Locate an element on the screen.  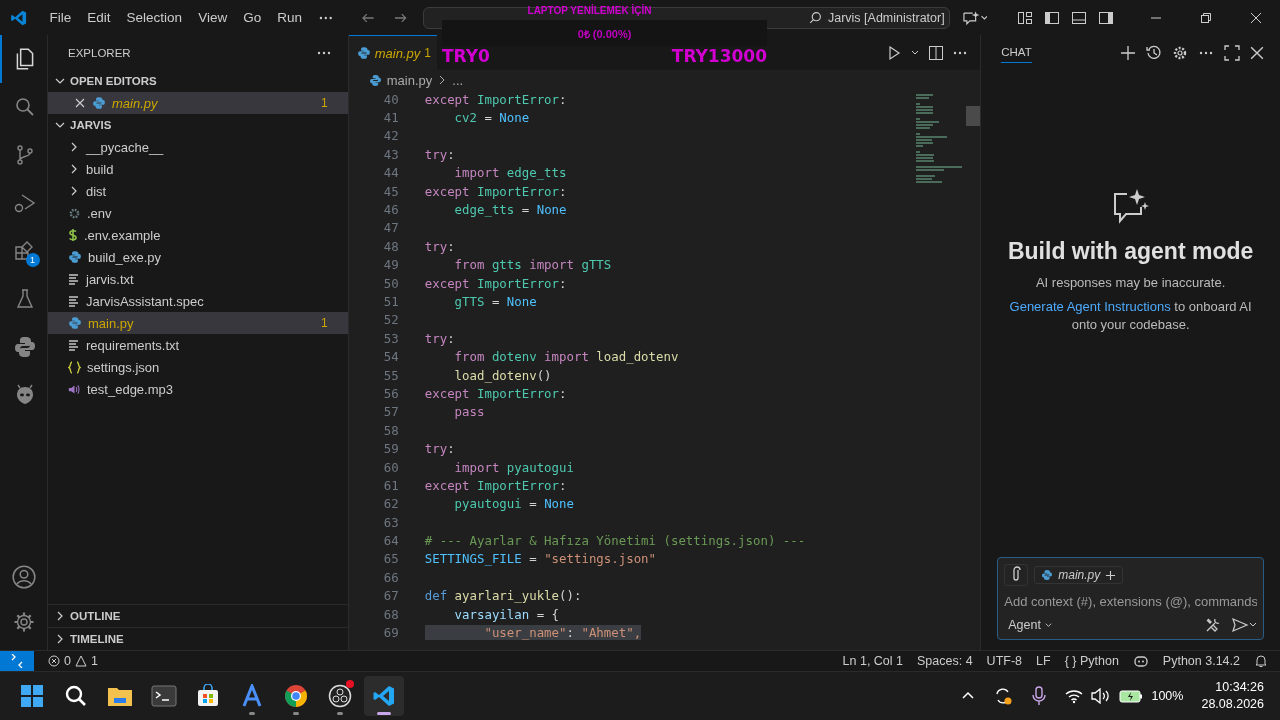
status-item: Spaces: 4 is located at coordinates (945, 661).